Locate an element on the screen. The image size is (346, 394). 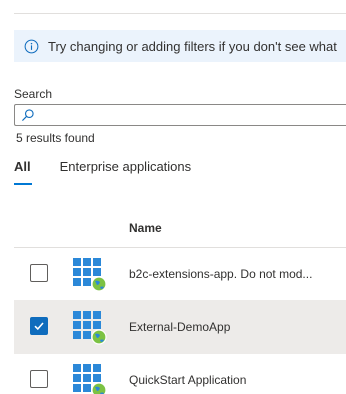
tab-all-label: All is located at coordinates (22, 166).